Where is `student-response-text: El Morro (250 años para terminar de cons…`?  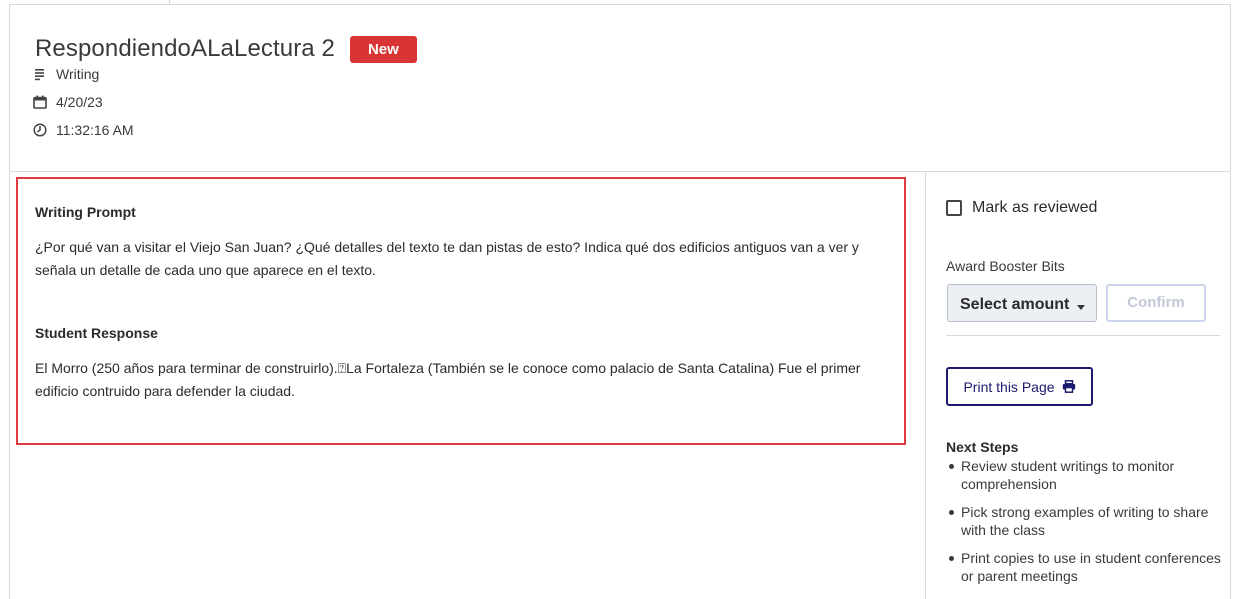 student-response-text: El Morro (250 años para terminar de cons… is located at coordinates (448, 379).